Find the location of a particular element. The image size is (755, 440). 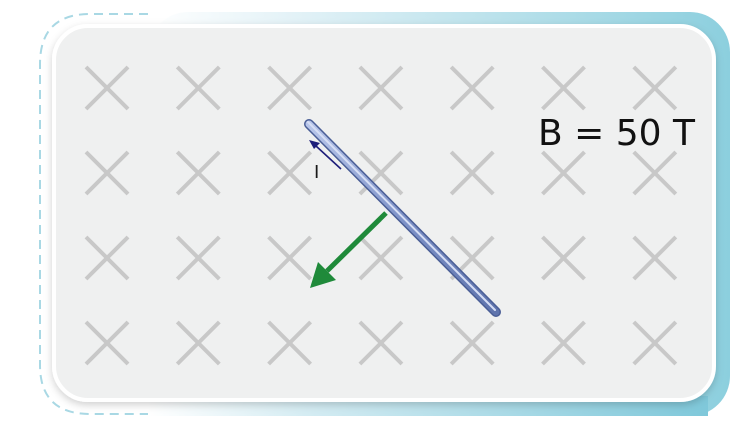

current-label: I is located at coordinates (316, 172).